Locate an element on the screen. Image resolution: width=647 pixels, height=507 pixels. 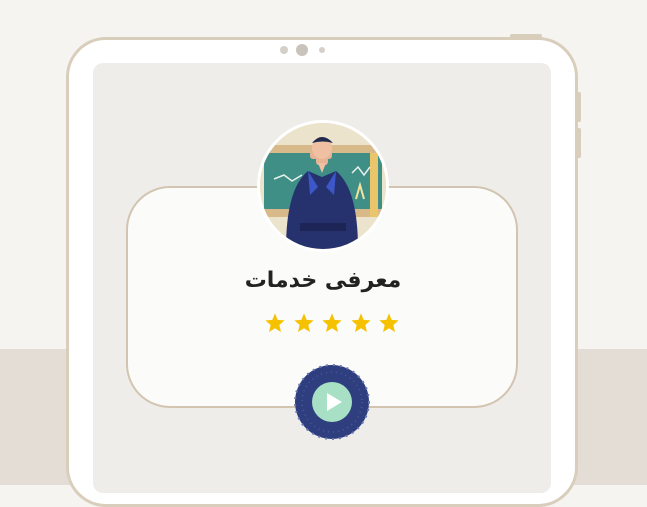
tablet-top-button is located at coordinates (526, 36).